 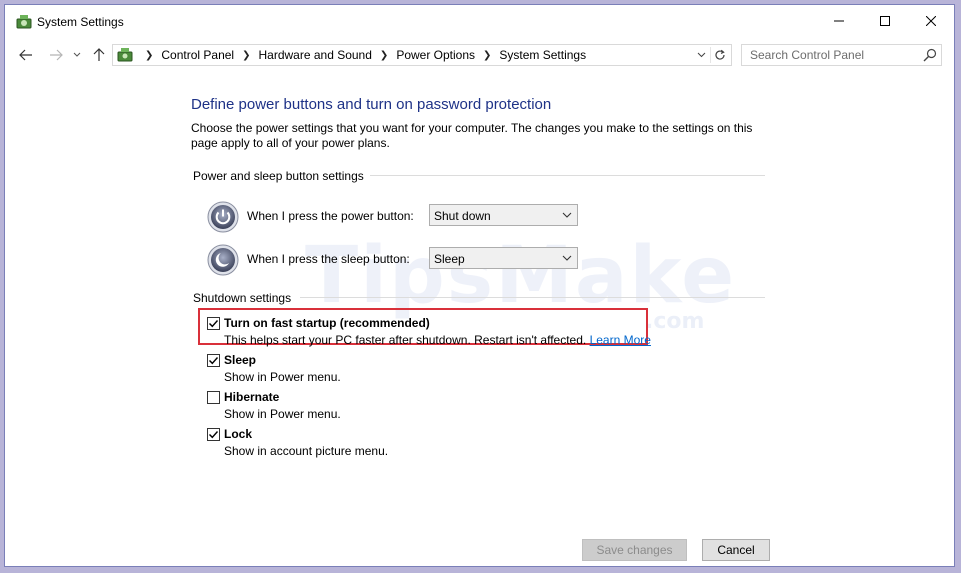 What do you see at coordinates (251, 397) in the screenshot?
I see `hibernate-label: Hibernate` at bounding box center [251, 397].